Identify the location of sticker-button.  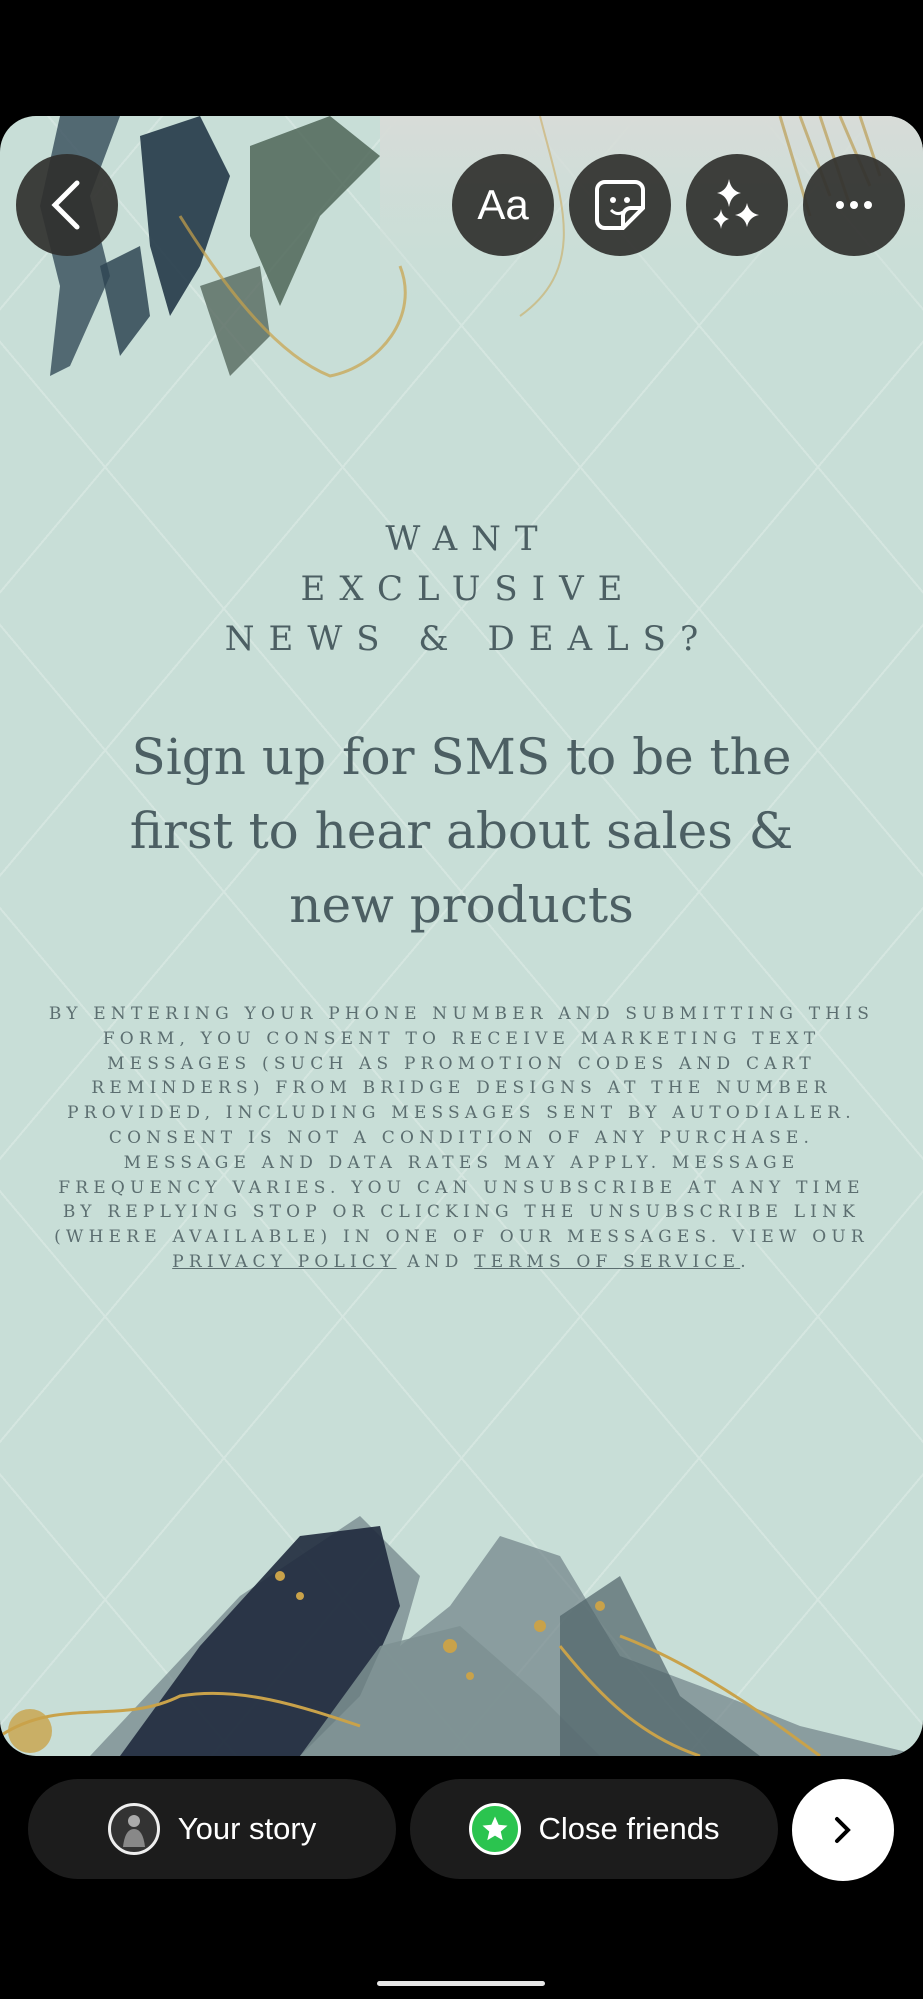
(620, 205).